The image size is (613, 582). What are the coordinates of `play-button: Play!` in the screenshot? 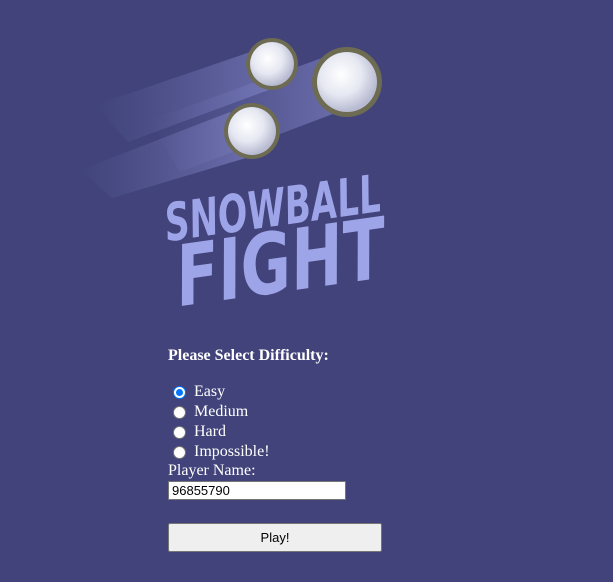 It's located at (275, 537).